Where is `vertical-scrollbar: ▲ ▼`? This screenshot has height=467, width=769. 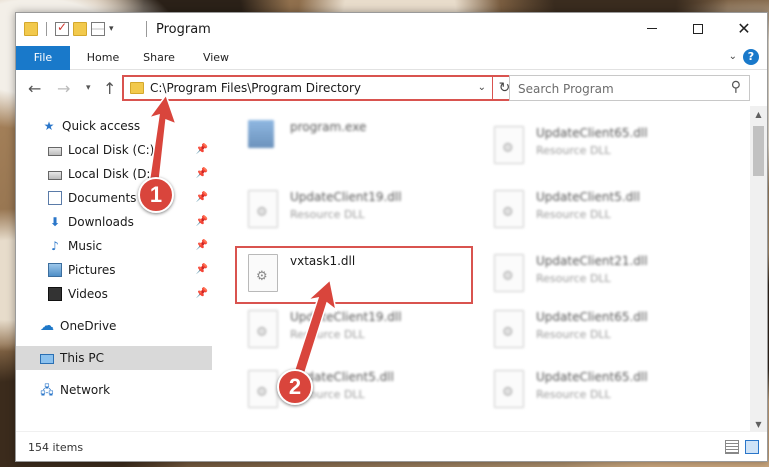
vertical-scrollbar: ▲ ▼ is located at coordinates (758, 269).